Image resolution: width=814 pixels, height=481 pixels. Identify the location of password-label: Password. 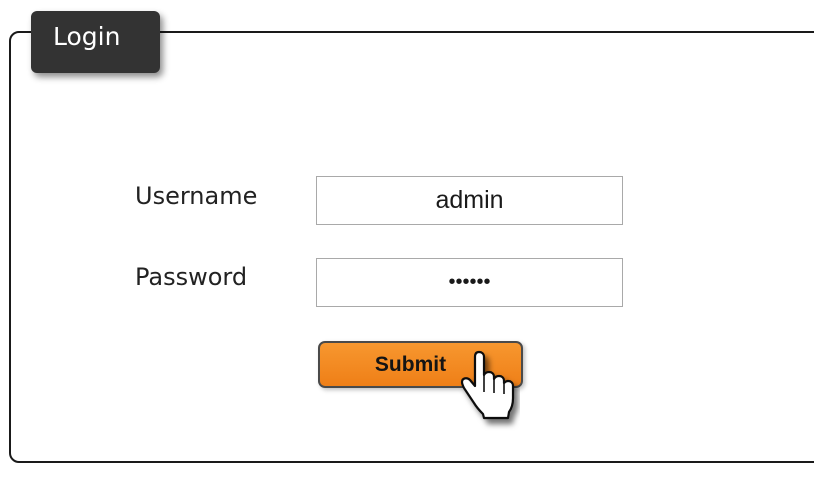
(191, 277).